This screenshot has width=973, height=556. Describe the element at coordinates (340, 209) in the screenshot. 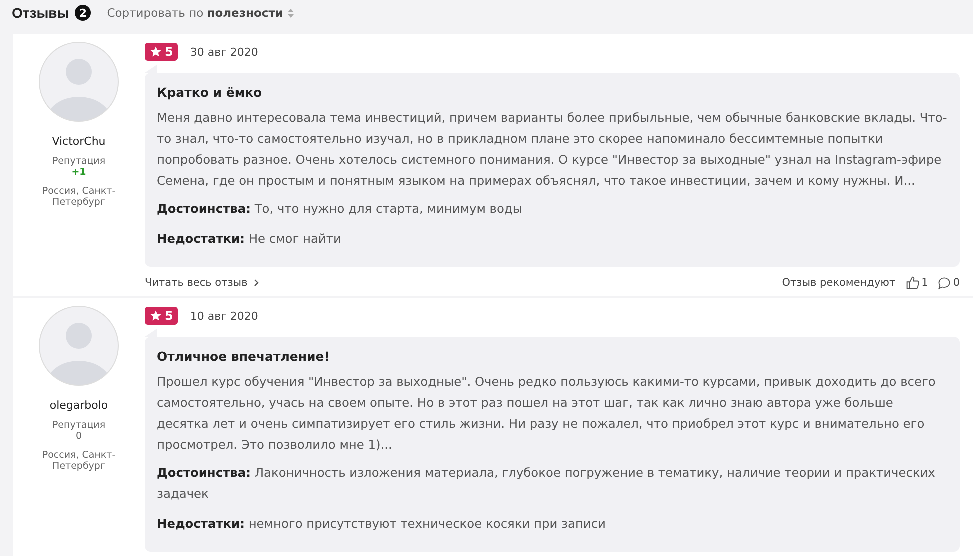

I see `pros-text: Достоинства: То, что нужно для старта, минимум воды` at that location.